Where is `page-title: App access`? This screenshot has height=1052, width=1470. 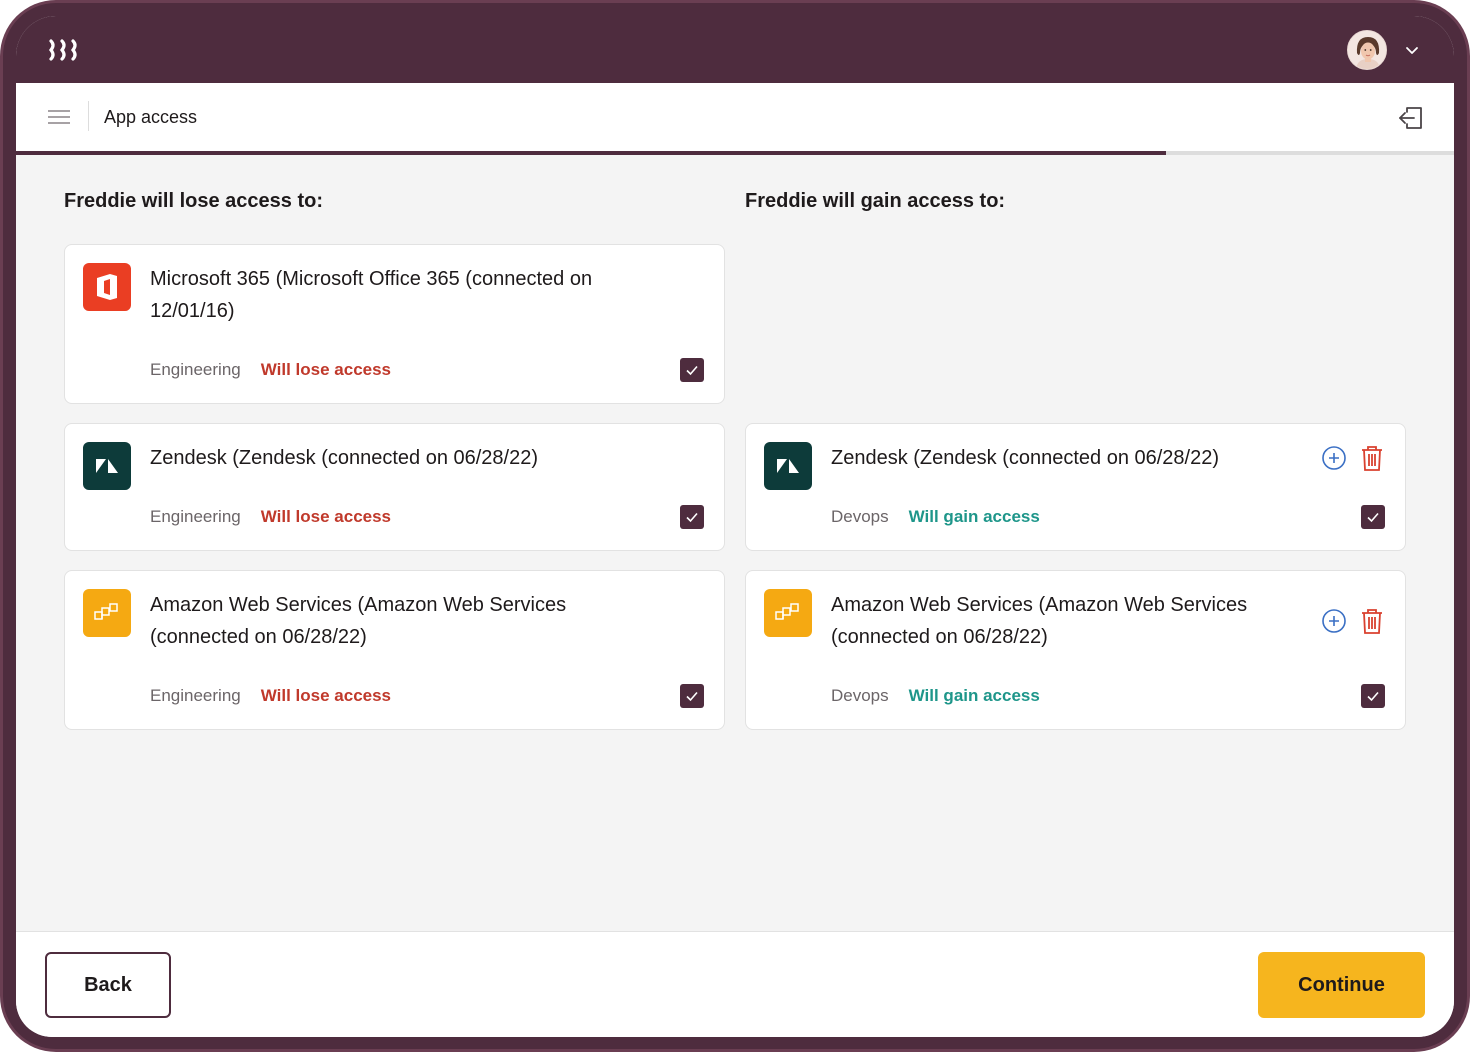 page-title: App access is located at coordinates (151, 117).